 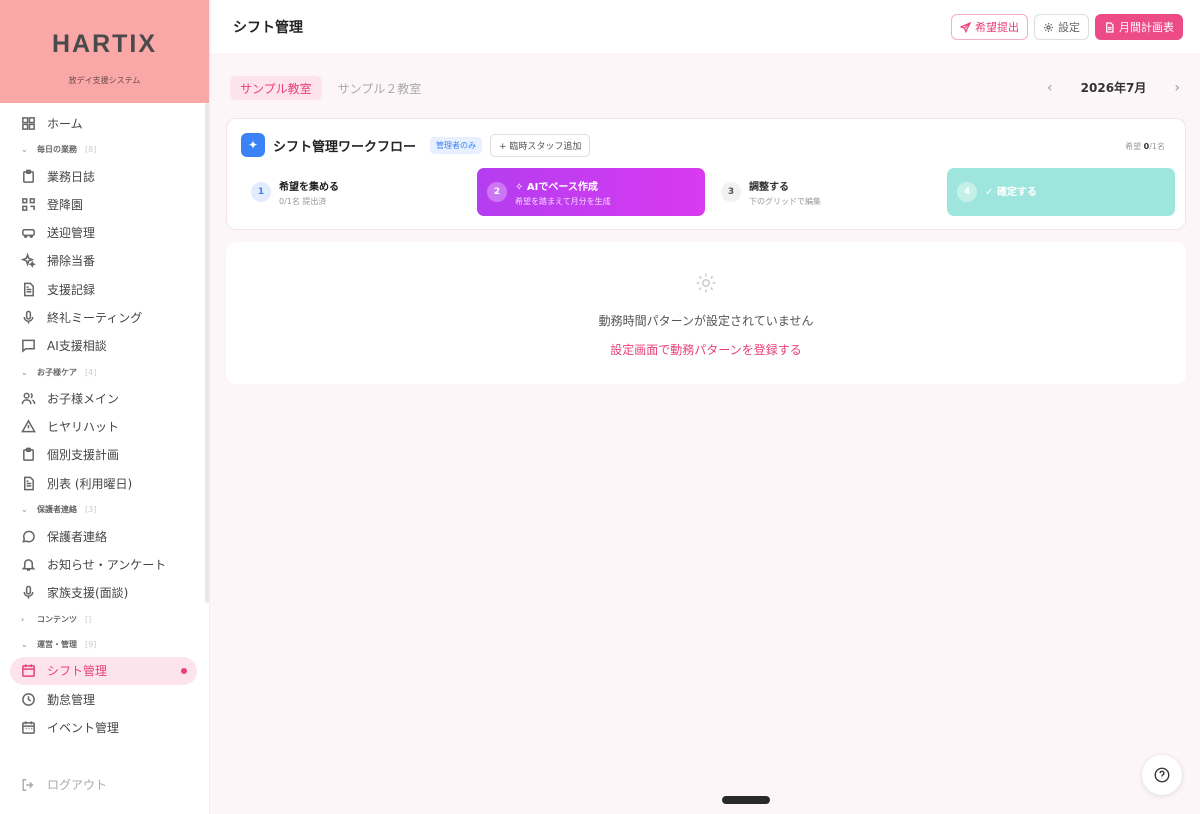 I want to click on sidebar-item-home: ホーム, so click(x=104, y=123).